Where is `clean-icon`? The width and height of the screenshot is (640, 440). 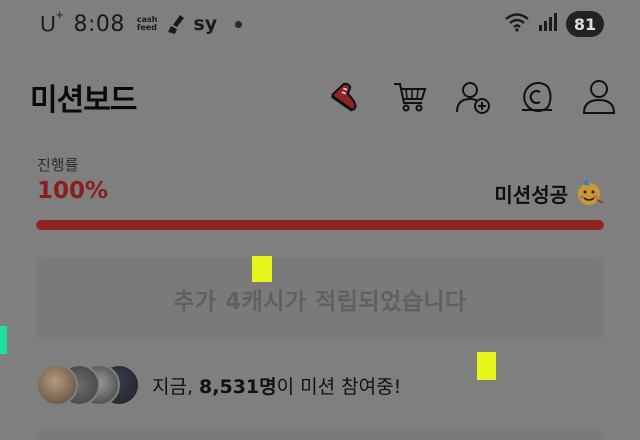
clean-icon is located at coordinates (177, 24).